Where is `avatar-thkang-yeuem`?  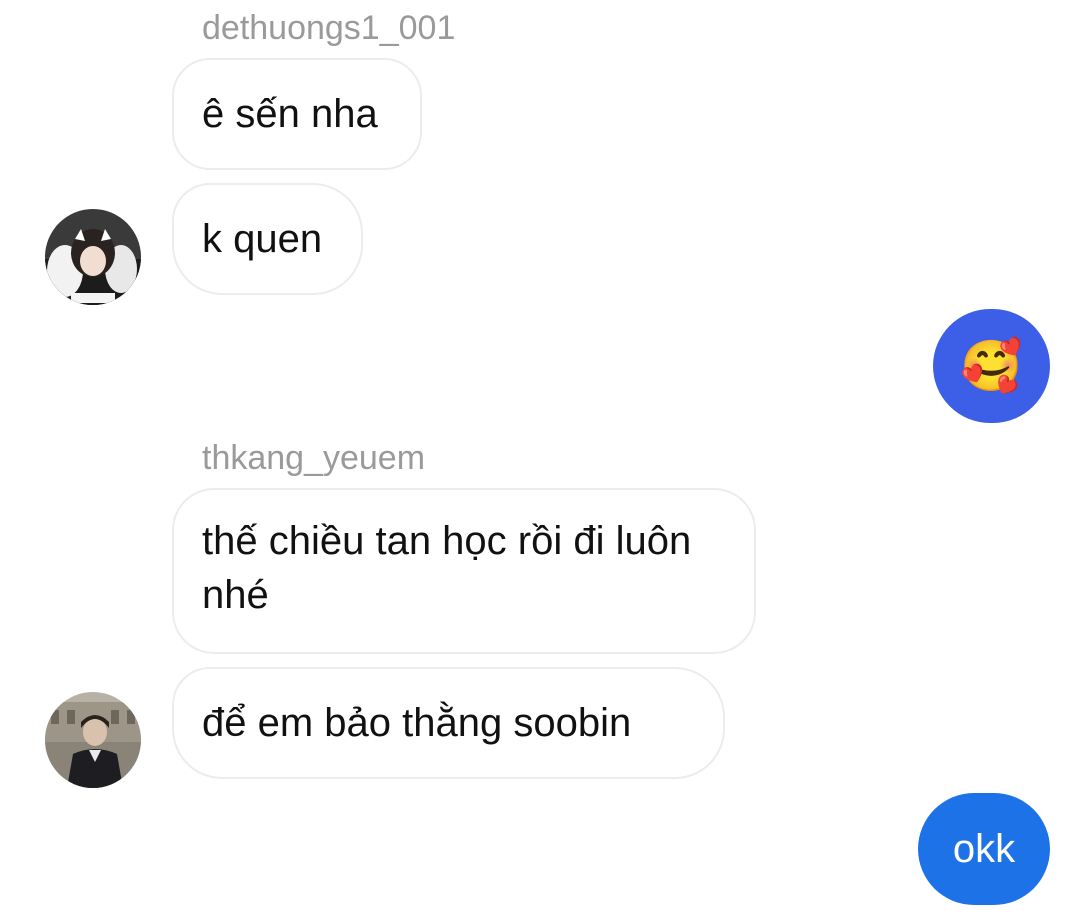 avatar-thkang-yeuem is located at coordinates (93, 740).